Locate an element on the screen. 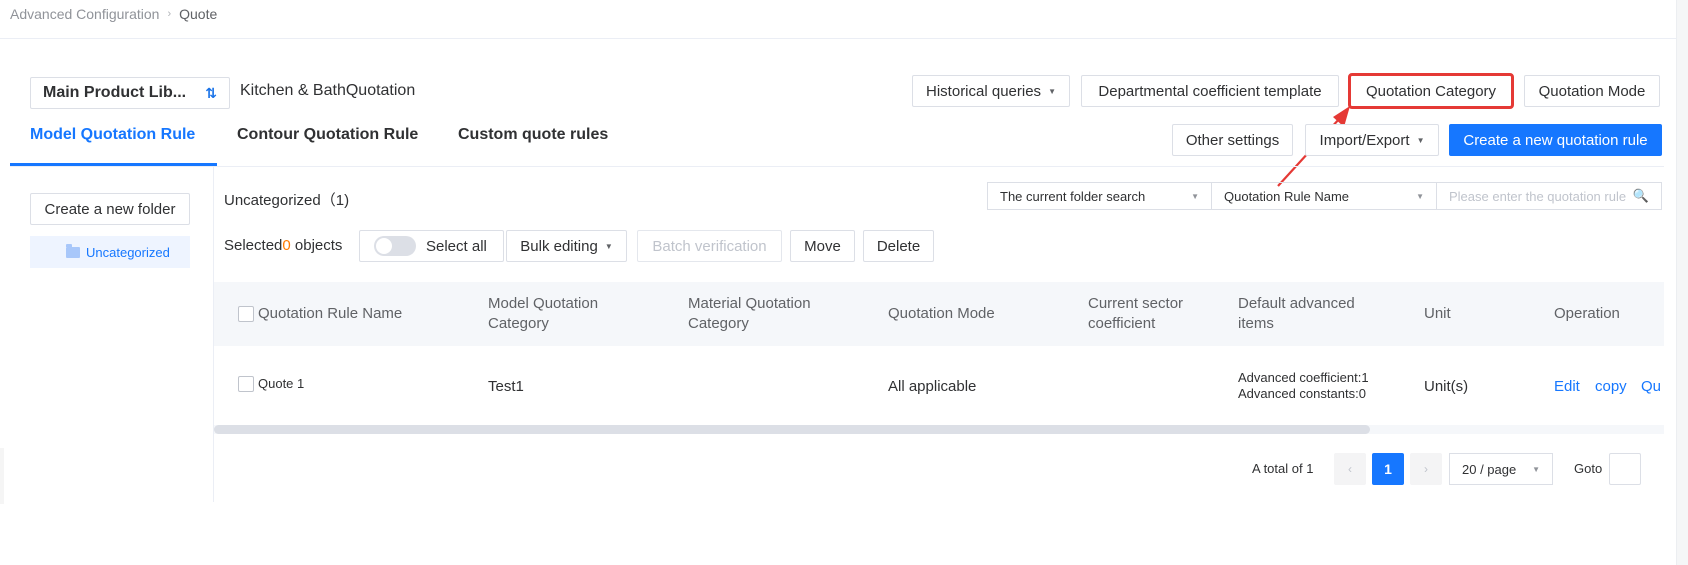 The width and height of the screenshot is (1688, 565). search-field-label: Quotation Rule Name is located at coordinates (1287, 196).